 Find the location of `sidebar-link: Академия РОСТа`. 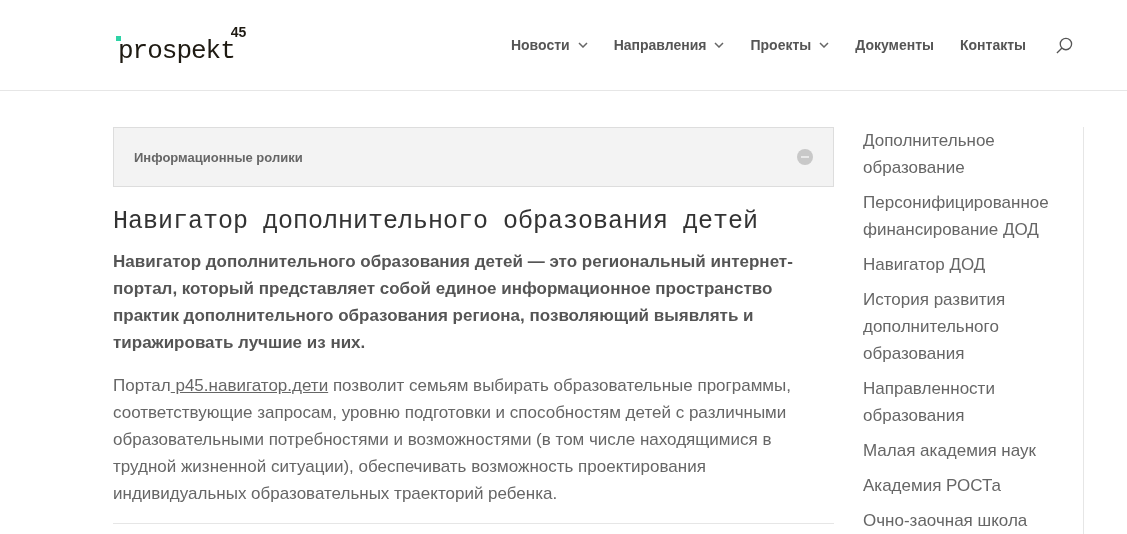

sidebar-link: Академия РОСТа is located at coordinates (960, 485).